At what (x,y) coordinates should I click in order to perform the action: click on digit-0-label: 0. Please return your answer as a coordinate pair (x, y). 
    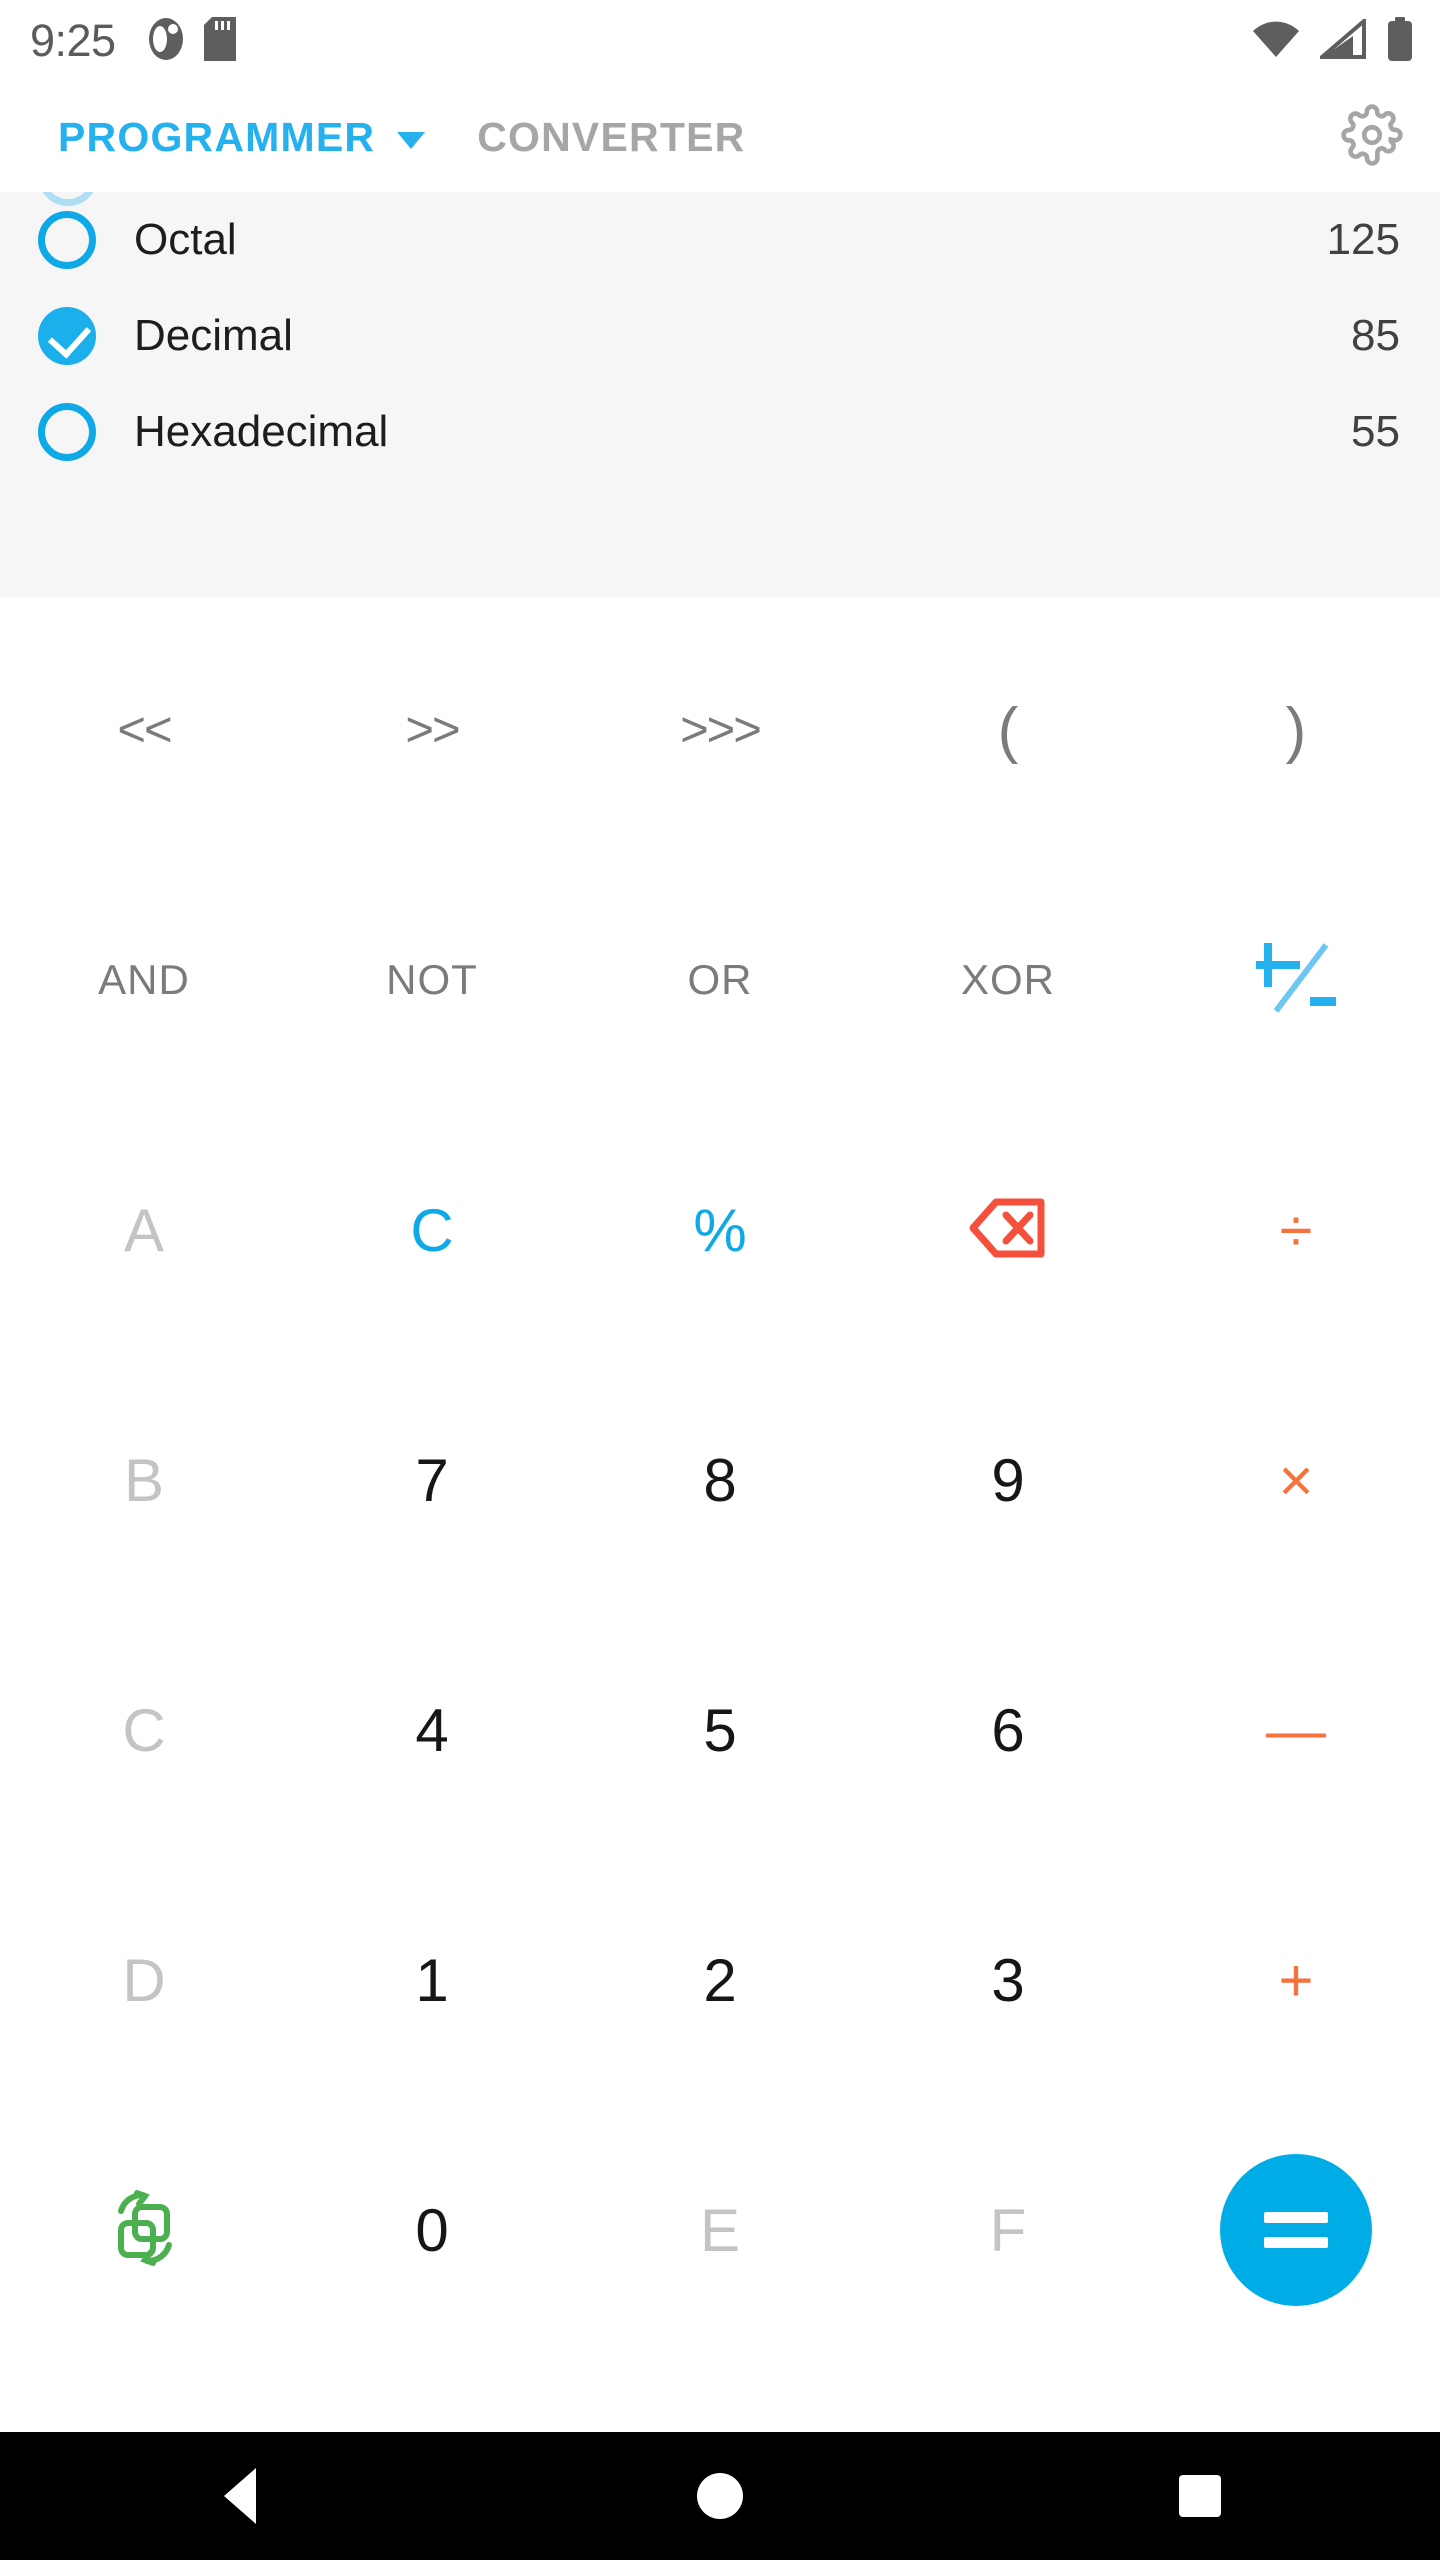
    Looking at the image, I should click on (432, 2230).